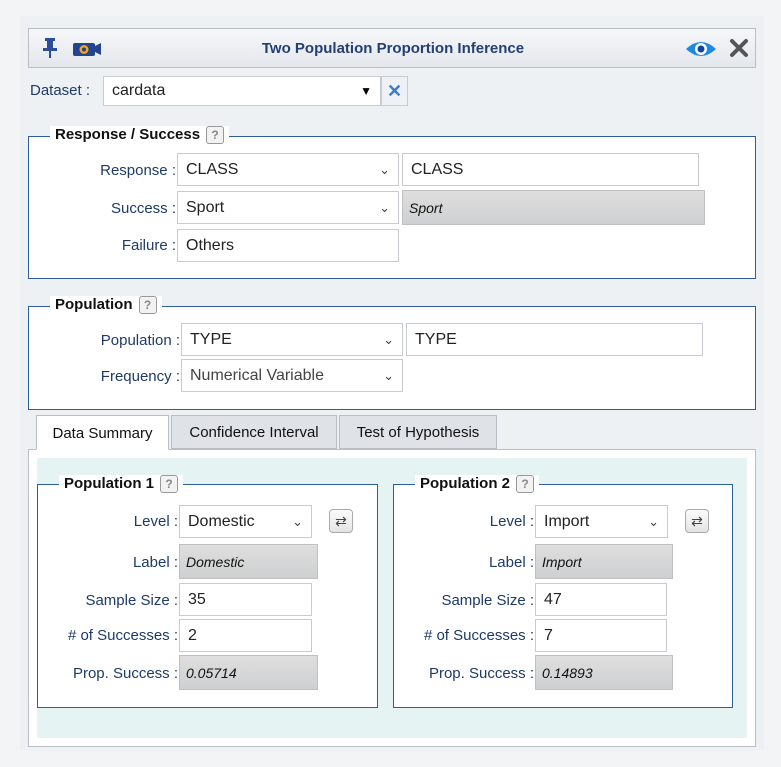  I want to click on population-1-legend: Population 1?, so click(121, 484).